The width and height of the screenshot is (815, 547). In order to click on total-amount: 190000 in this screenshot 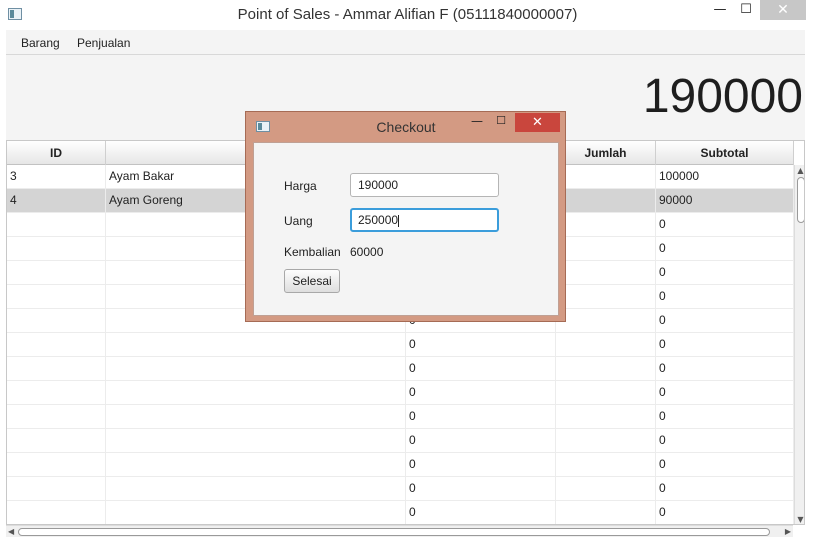, I will do `click(722, 96)`.